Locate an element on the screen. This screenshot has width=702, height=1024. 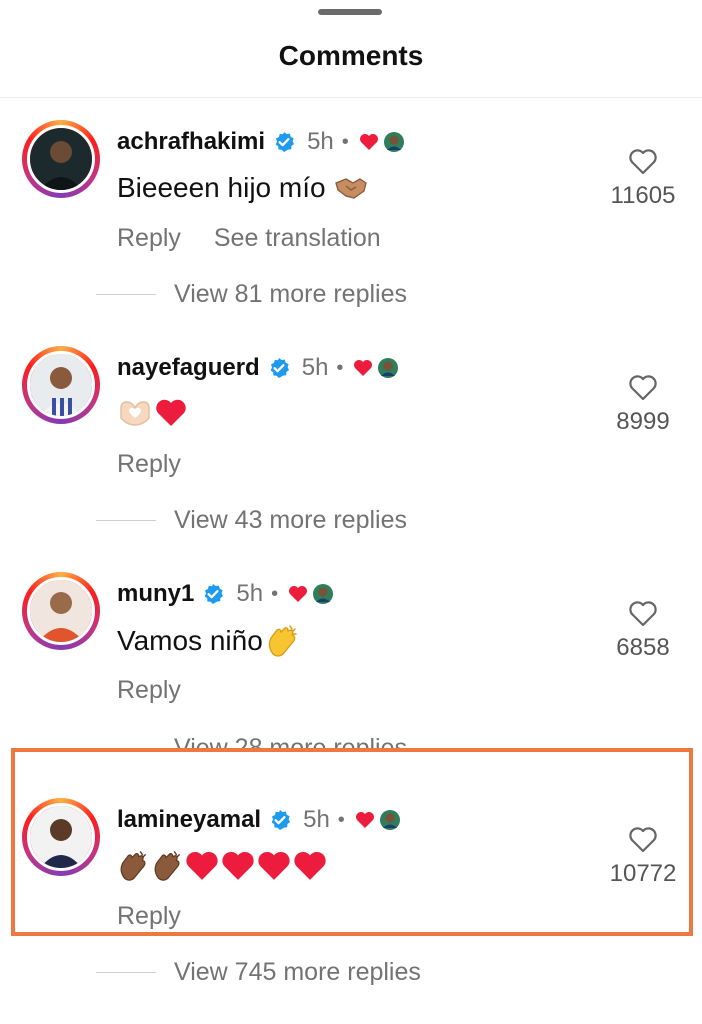
comment-username: nayefaguerd is located at coordinates (188, 368).